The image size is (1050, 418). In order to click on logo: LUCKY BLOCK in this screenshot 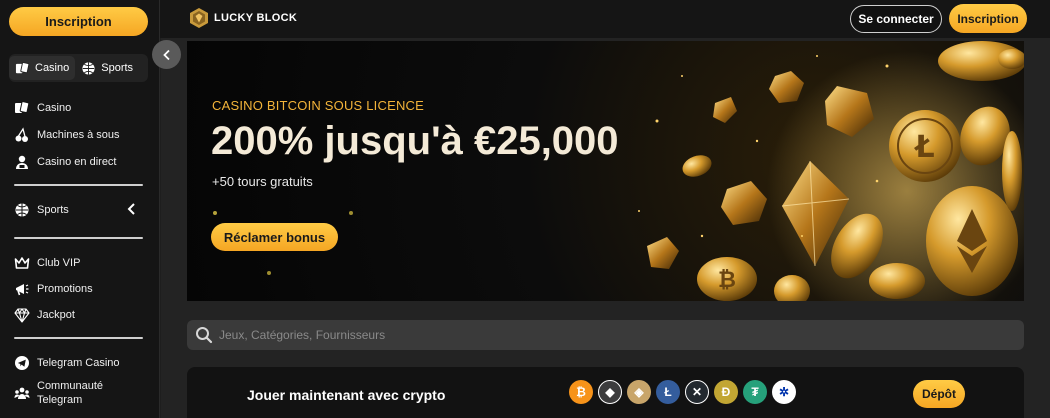, I will do `click(243, 18)`.